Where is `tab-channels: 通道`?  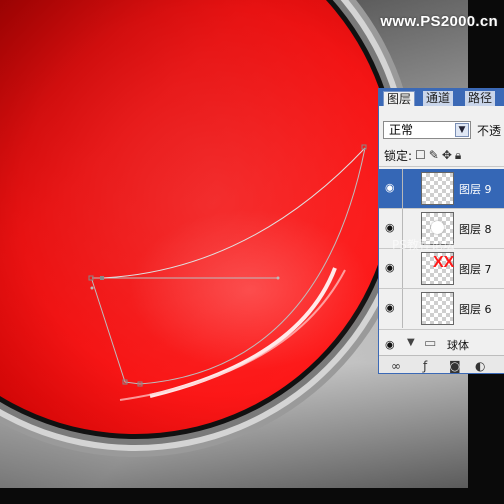 tab-channels: 通道 is located at coordinates (438, 98).